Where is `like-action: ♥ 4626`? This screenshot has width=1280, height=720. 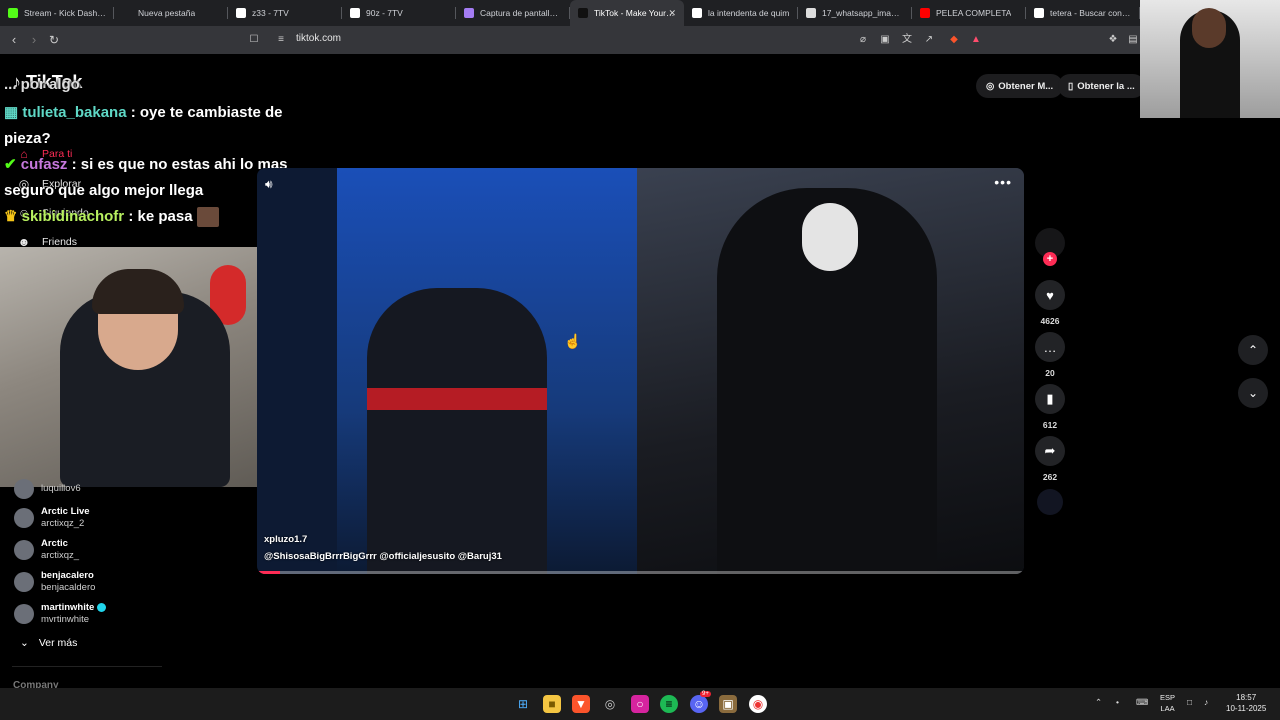
like-action: ♥ 4626 is located at coordinates (1050, 303).